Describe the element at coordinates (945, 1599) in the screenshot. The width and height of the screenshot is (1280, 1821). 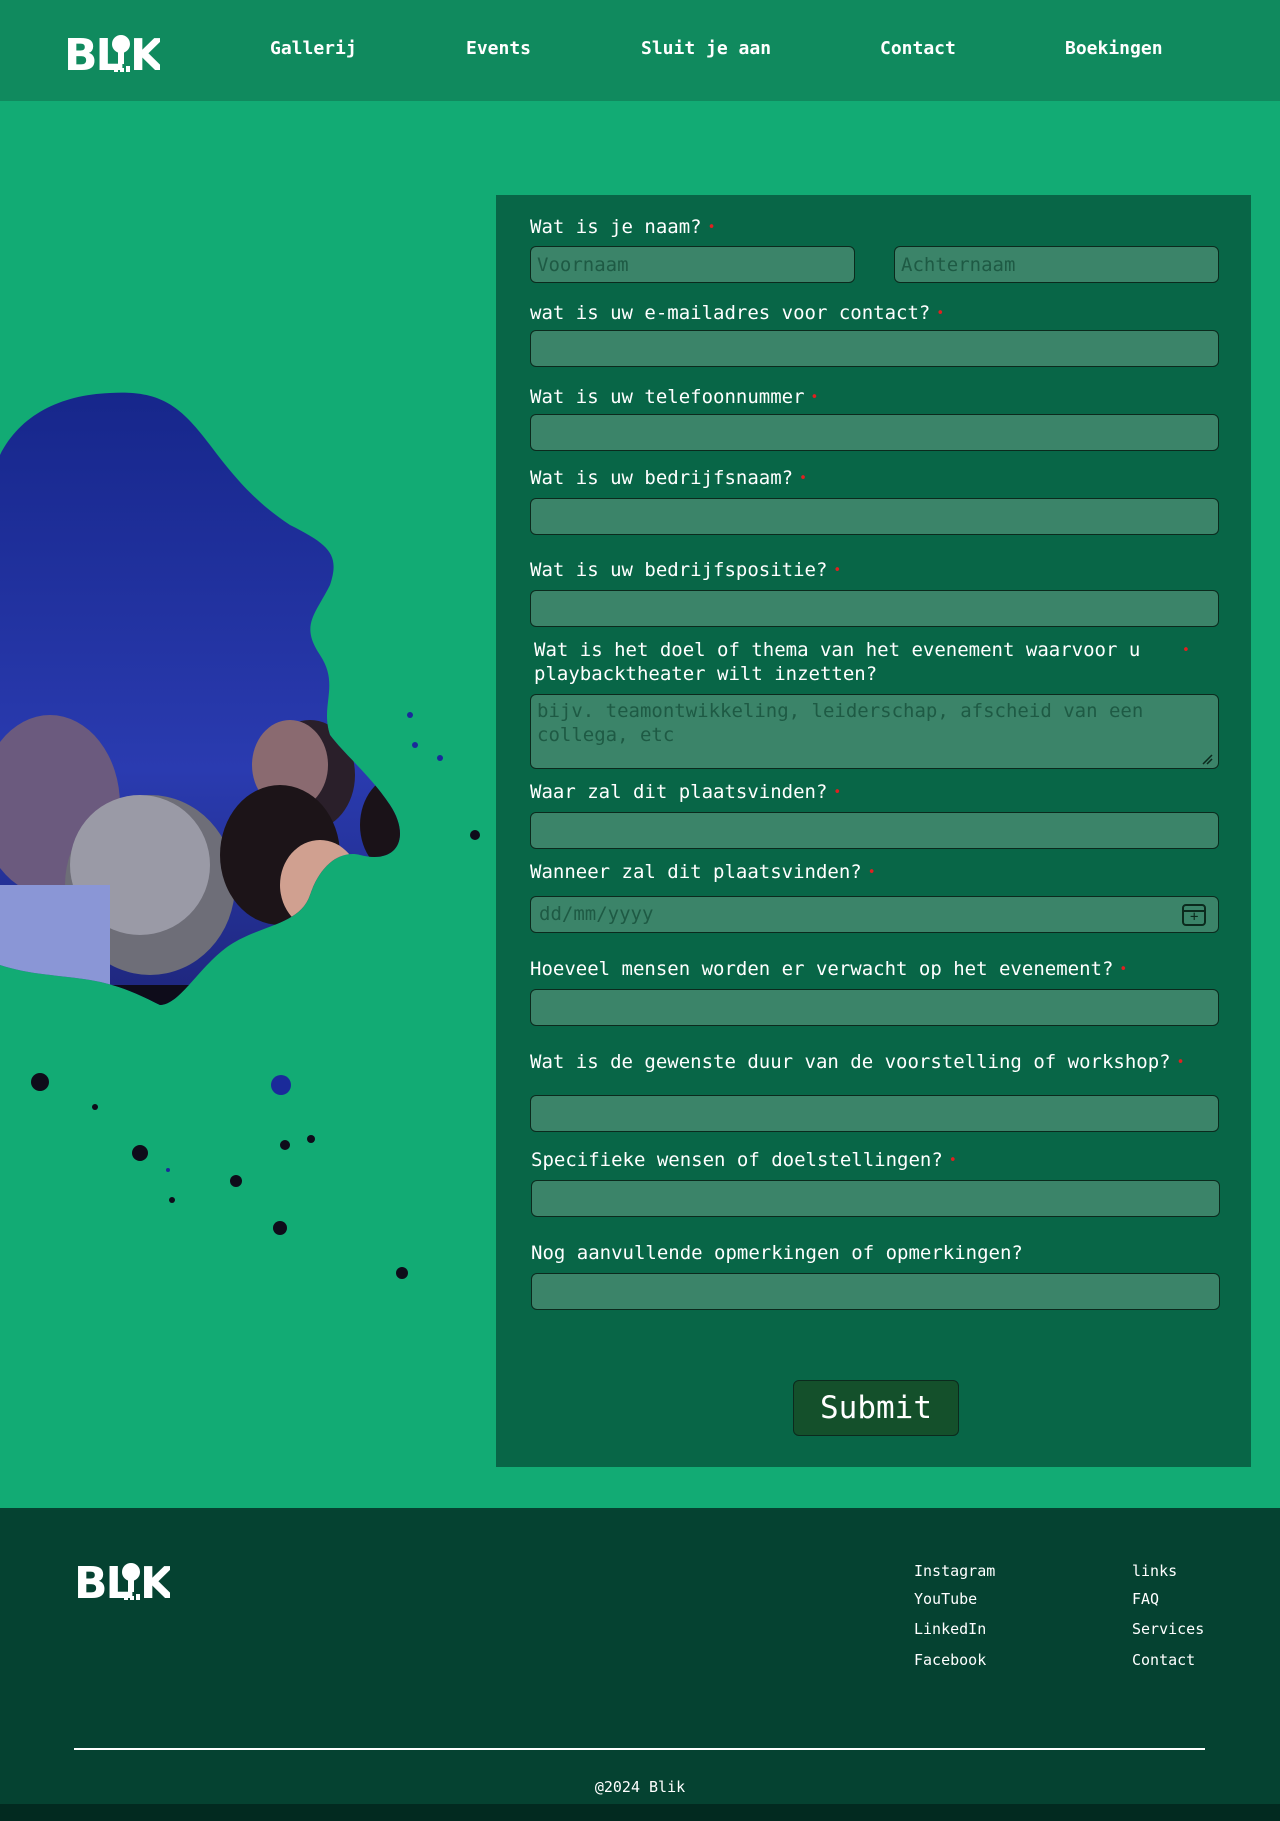
I see `footer-link-youtube: YouTube` at that location.